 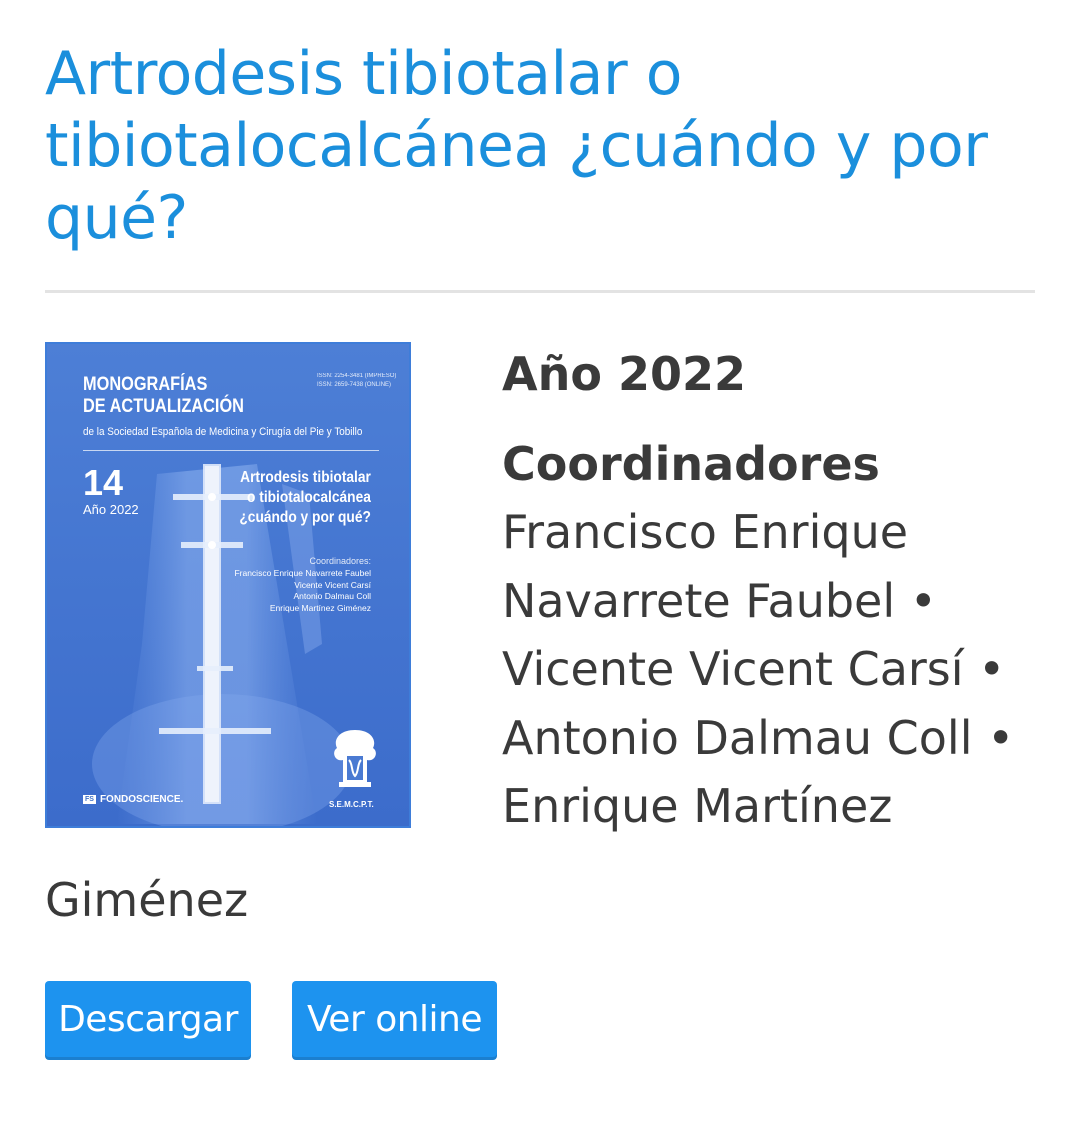 What do you see at coordinates (111, 509) in the screenshot?
I see `cover-year: Año 2022` at bounding box center [111, 509].